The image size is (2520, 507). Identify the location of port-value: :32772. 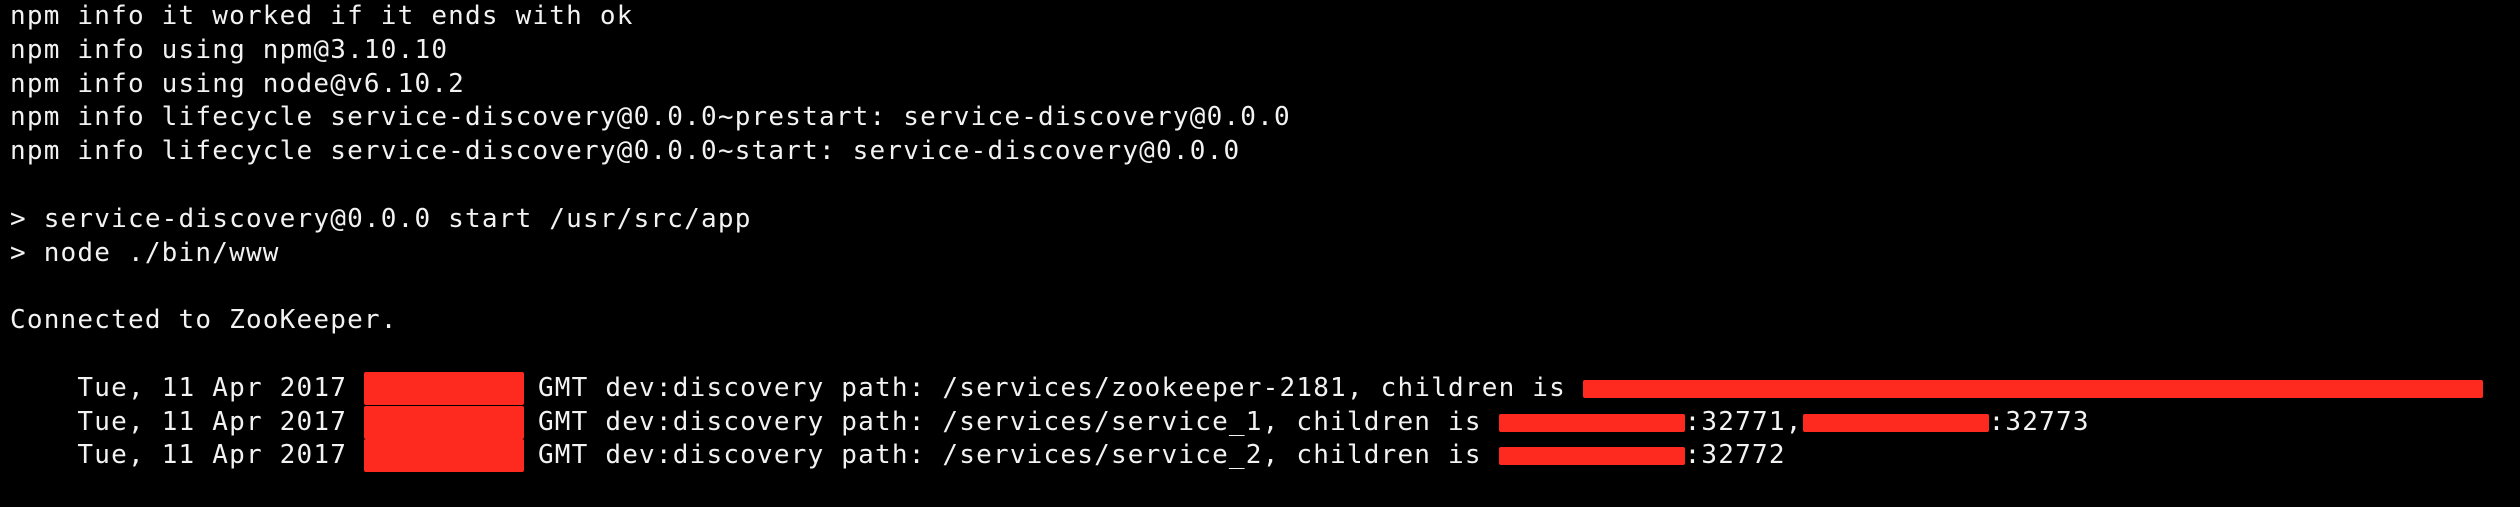
(1735, 455).